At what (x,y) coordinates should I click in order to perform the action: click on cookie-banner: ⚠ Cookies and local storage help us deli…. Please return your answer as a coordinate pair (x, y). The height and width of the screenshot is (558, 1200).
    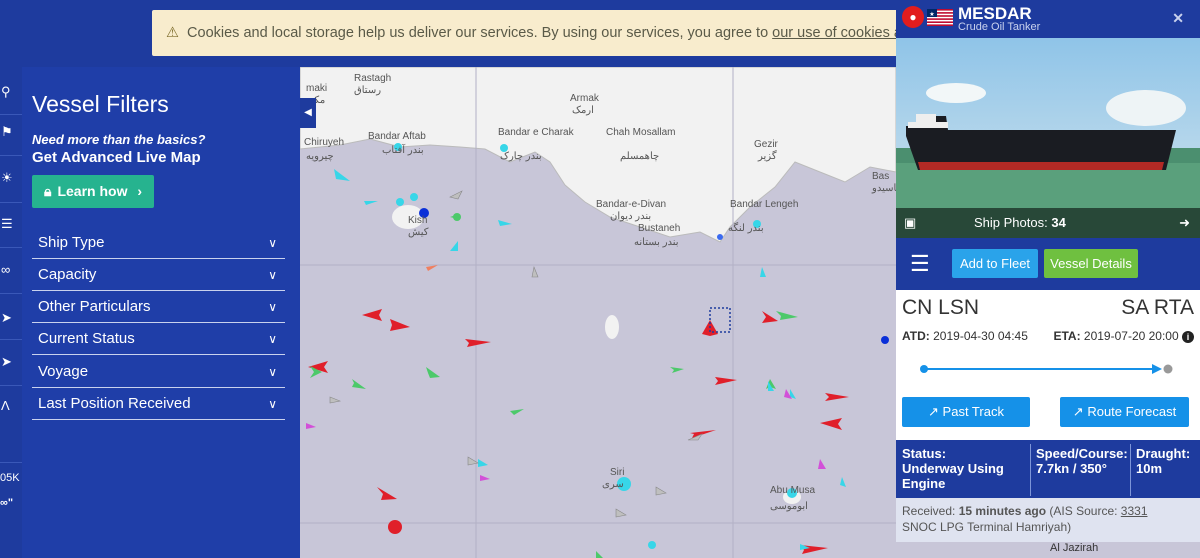
    Looking at the image, I should click on (526, 33).